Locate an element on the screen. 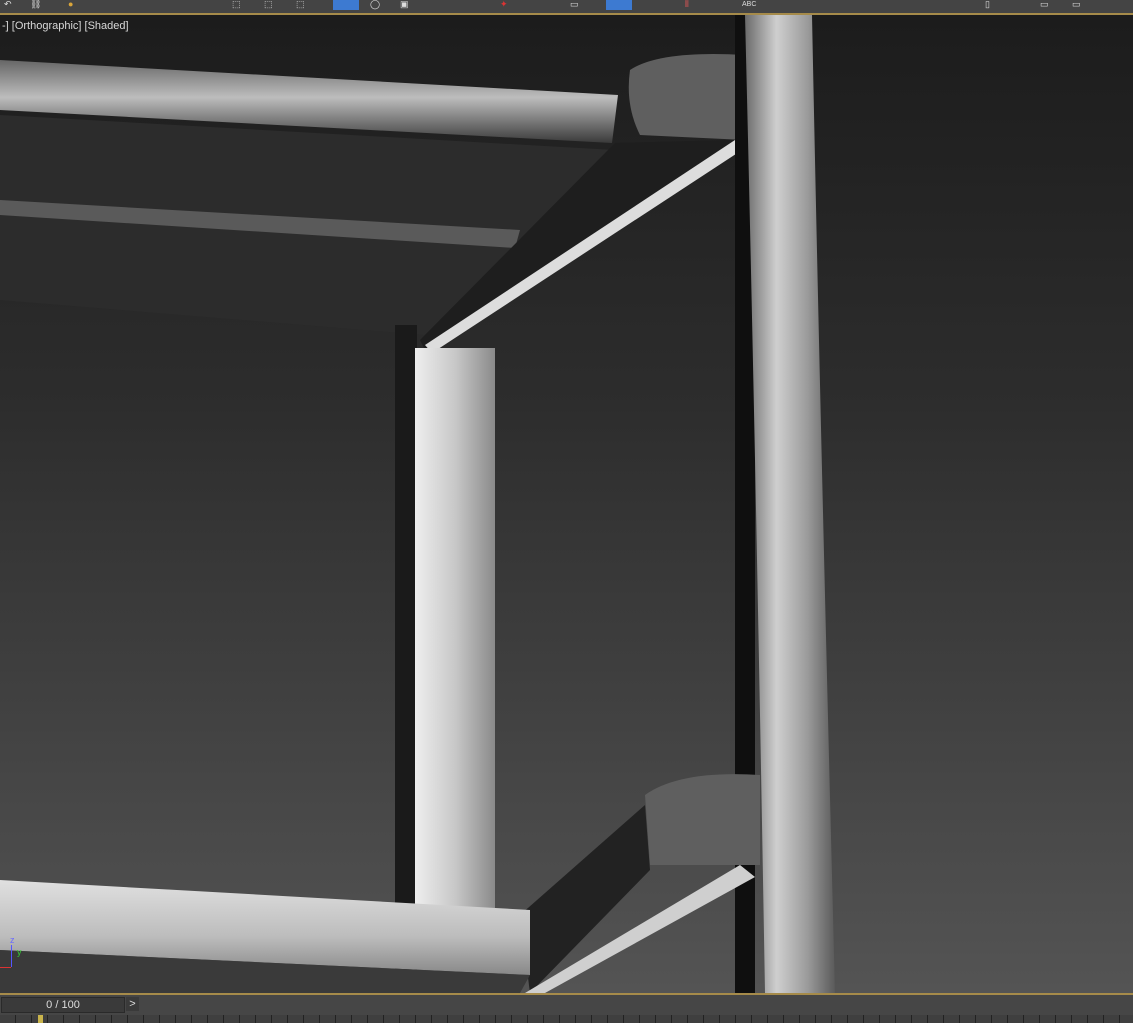 This screenshot has height=1023, width=1133. inner-post is located at coordinates (455, 643).